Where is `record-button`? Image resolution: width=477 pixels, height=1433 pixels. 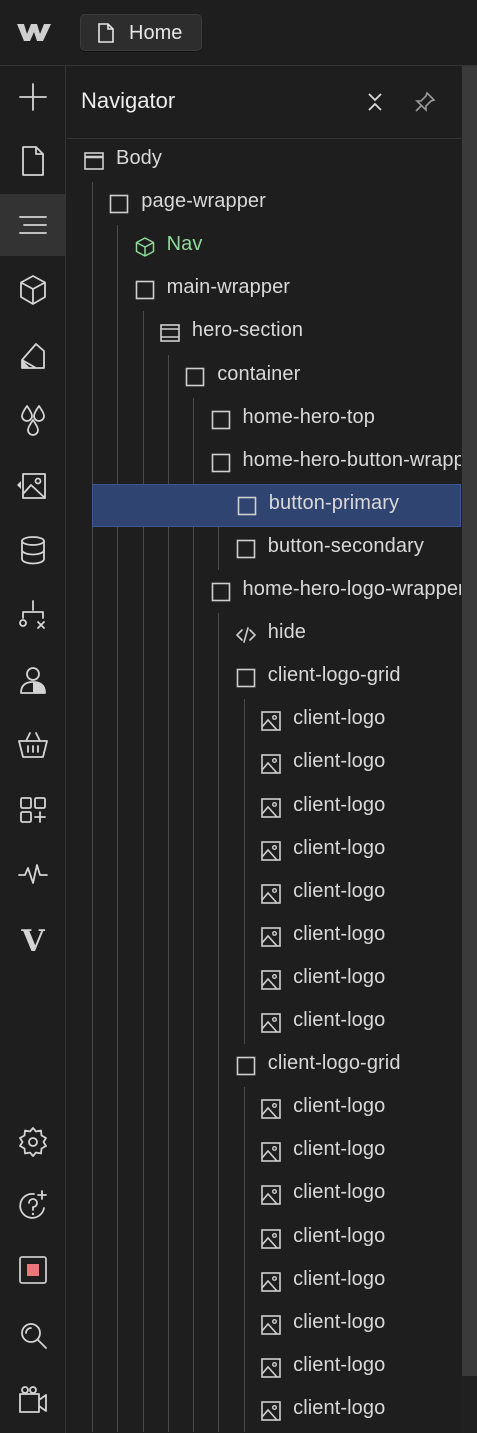 record-button is located at coordinates (33, 1270).